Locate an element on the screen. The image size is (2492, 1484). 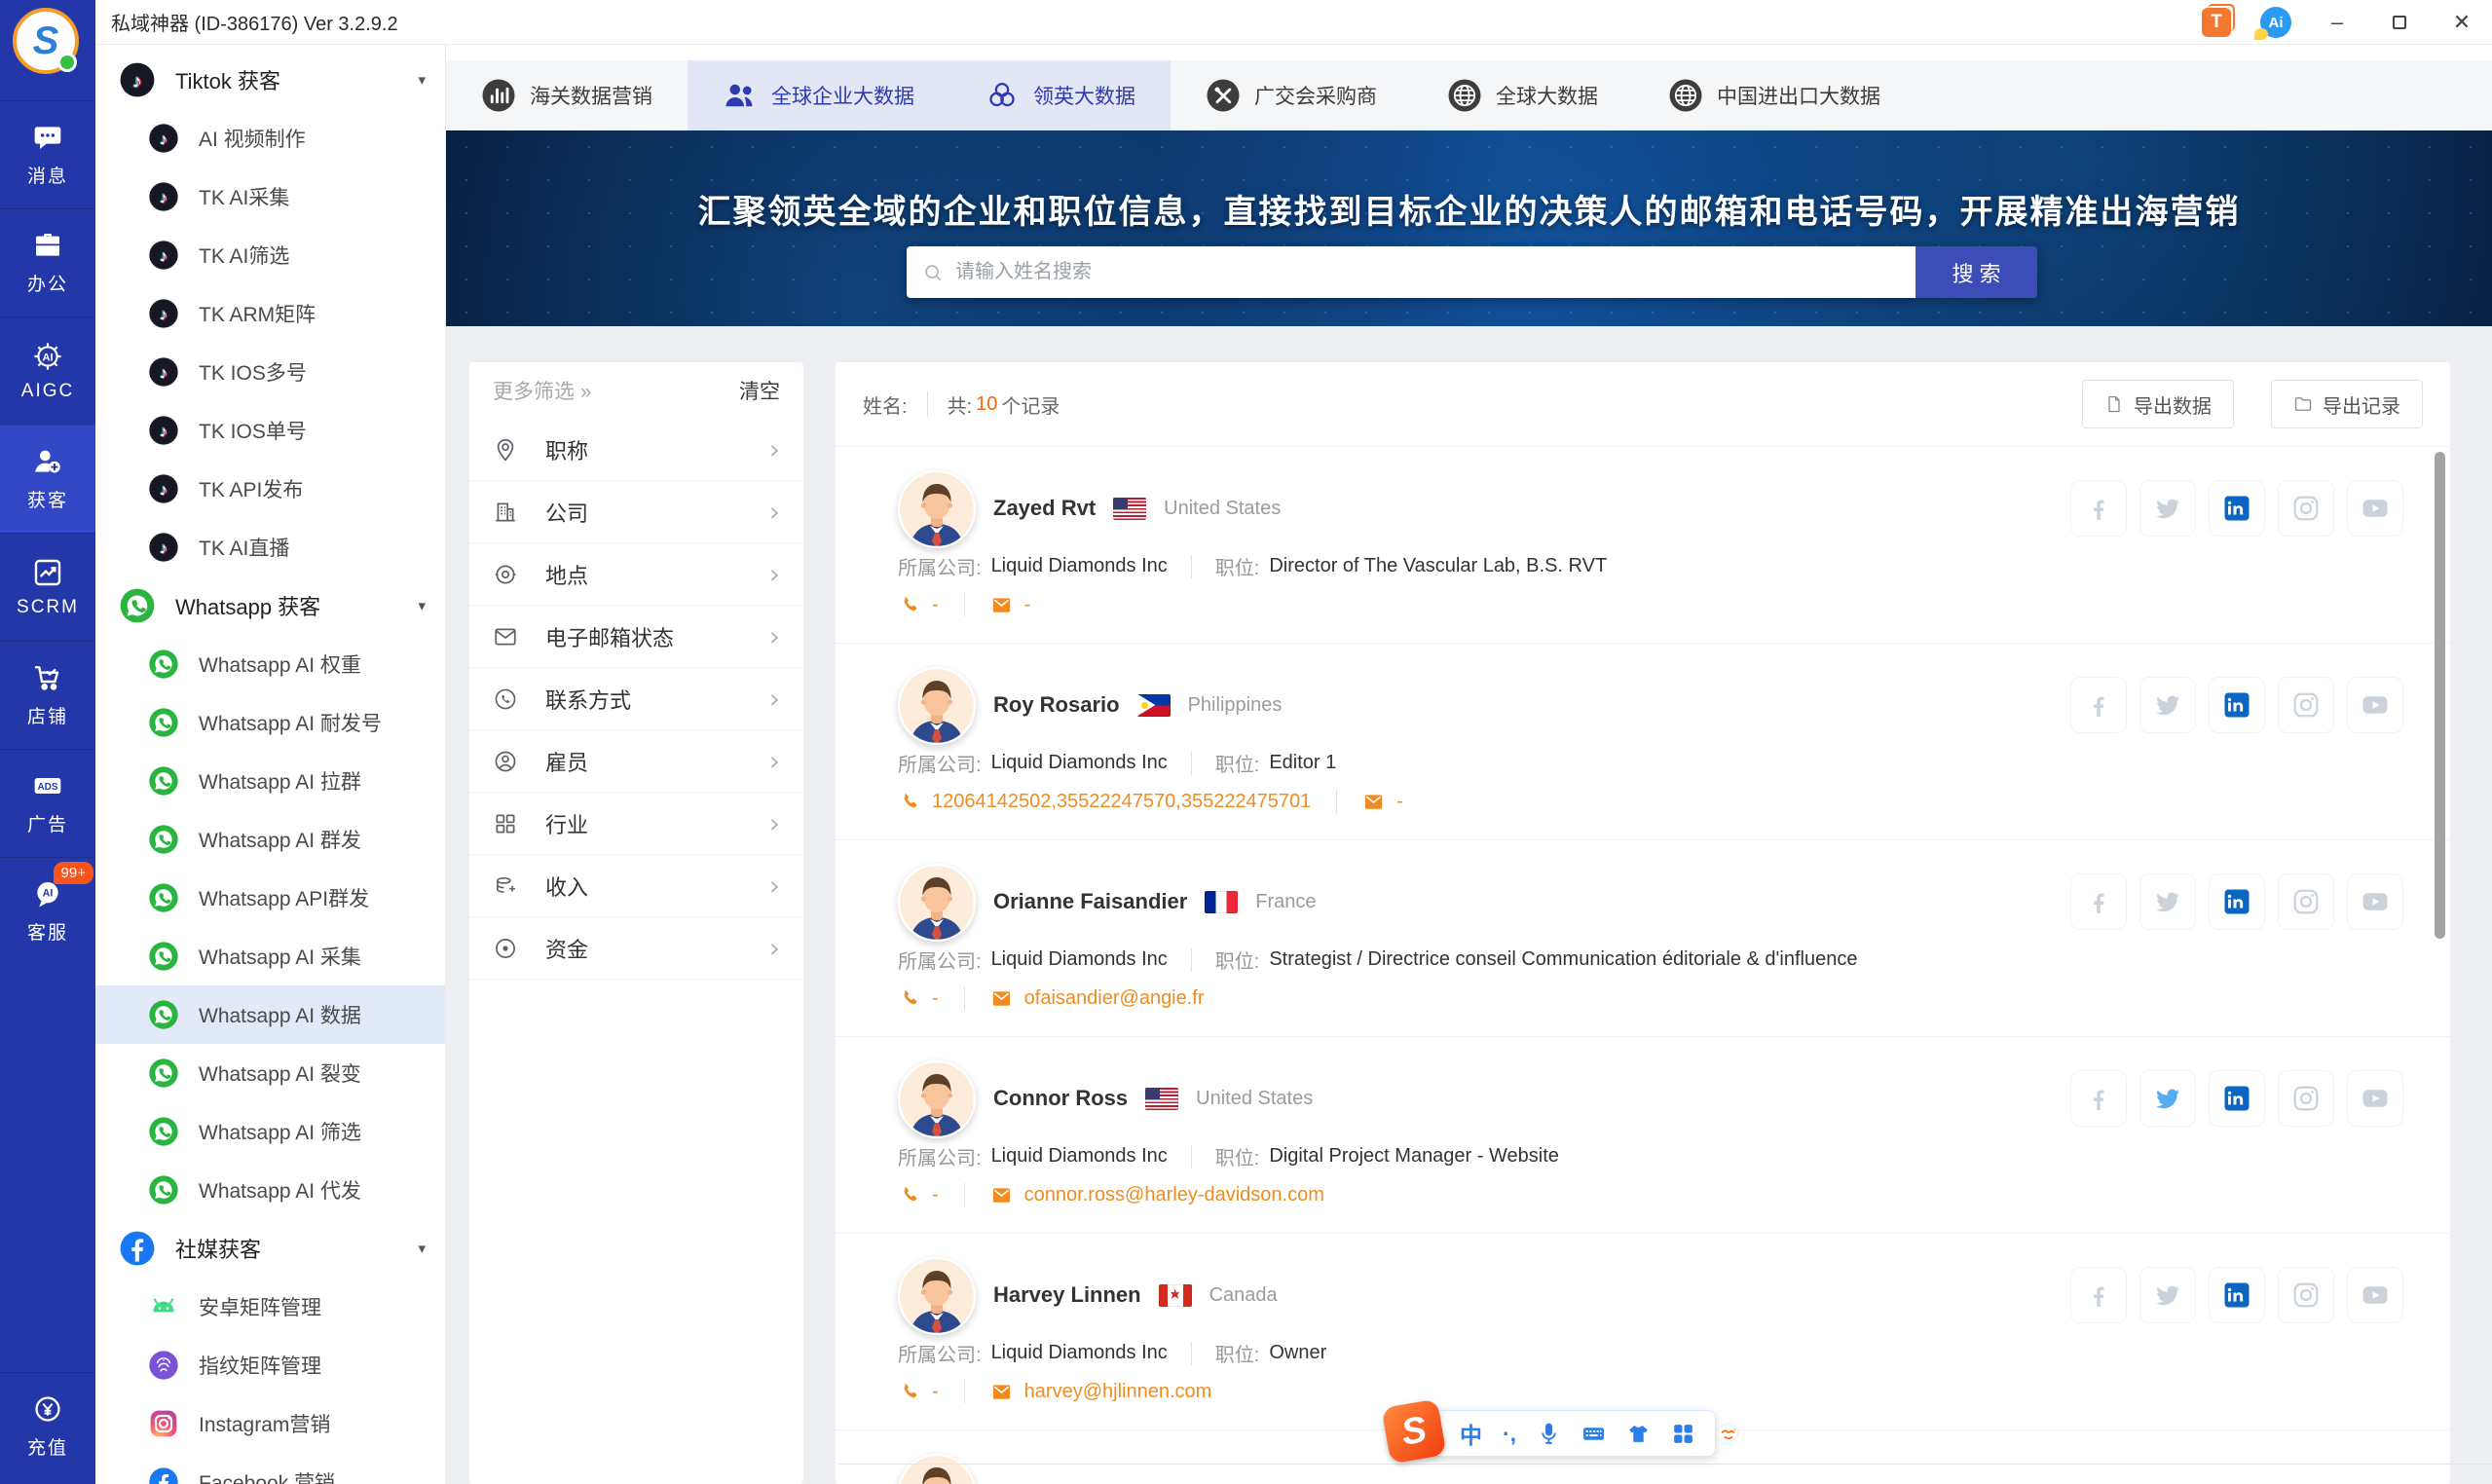
email-value: harvey@hjlinnen.com is located at coordinates (1118, 1392).